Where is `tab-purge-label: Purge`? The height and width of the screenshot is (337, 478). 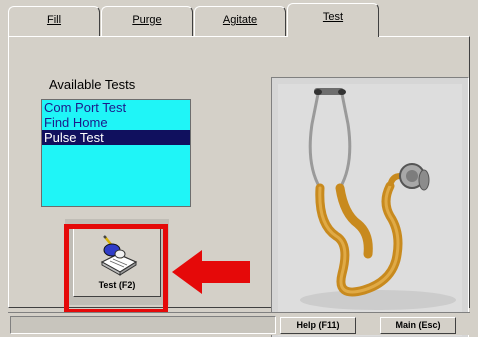
tab-purge-label: Purge is located at coordinates (147, 20).